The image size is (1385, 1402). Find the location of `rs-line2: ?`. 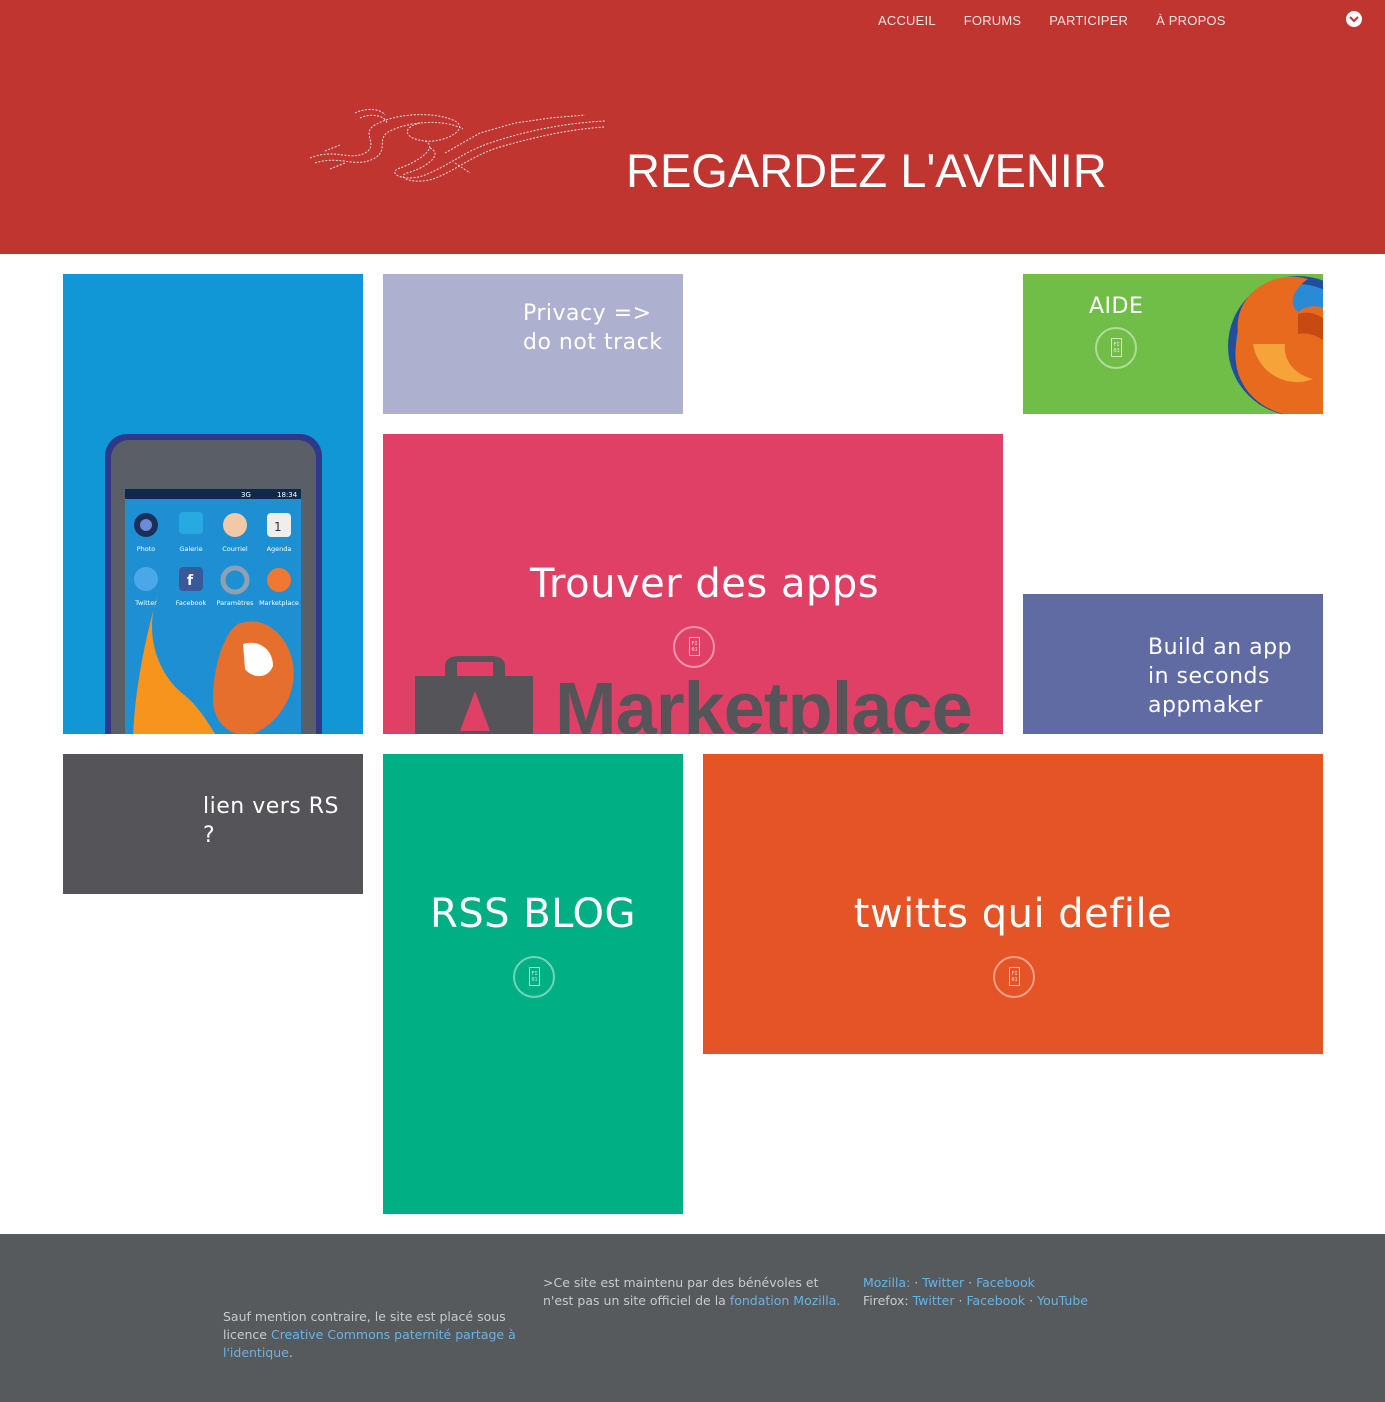

rs-line2: ? is located at coordinates (209, 835).